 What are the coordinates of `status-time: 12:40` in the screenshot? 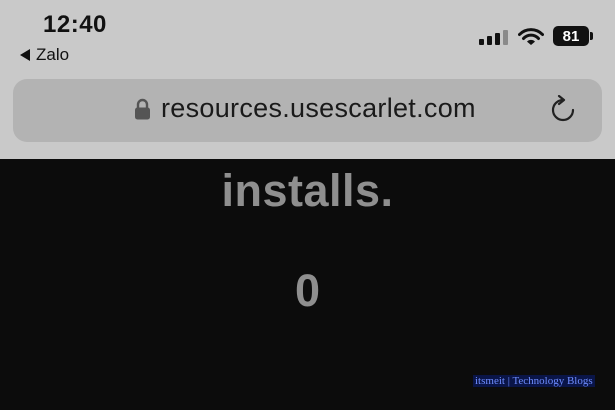 It's located at (75, 24).